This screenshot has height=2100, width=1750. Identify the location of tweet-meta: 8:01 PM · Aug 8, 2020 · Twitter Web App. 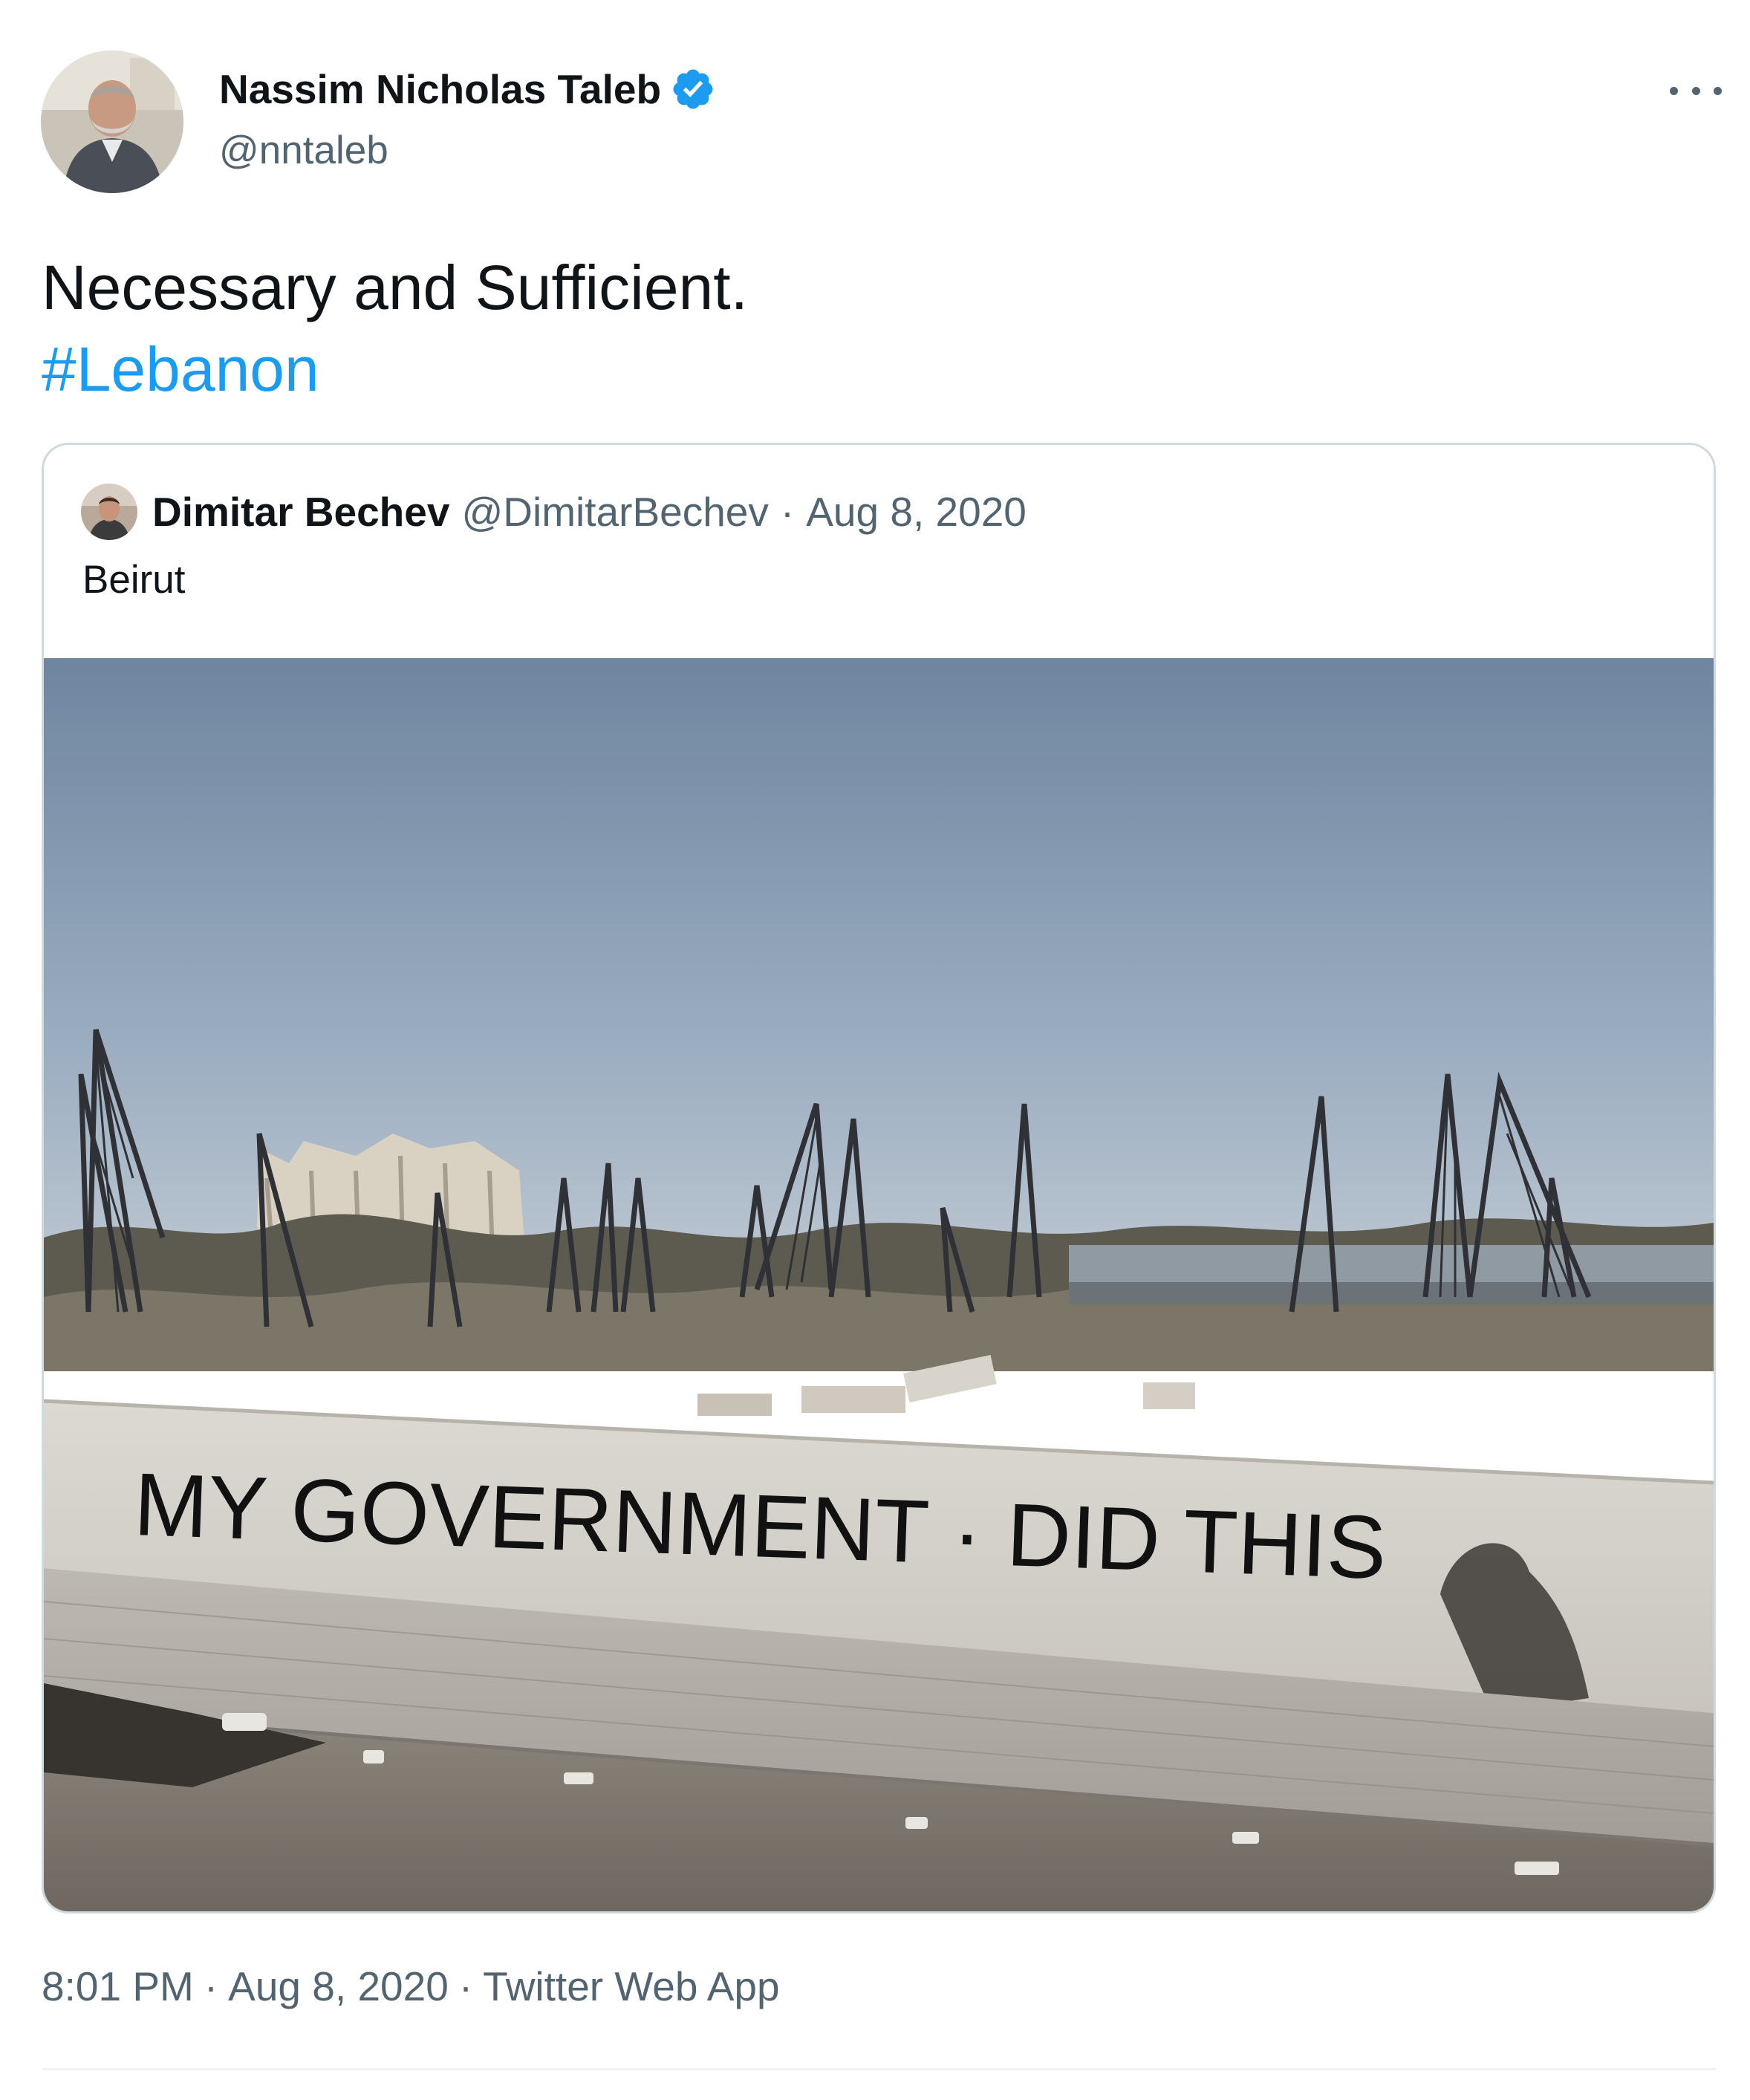
(411, 1986).